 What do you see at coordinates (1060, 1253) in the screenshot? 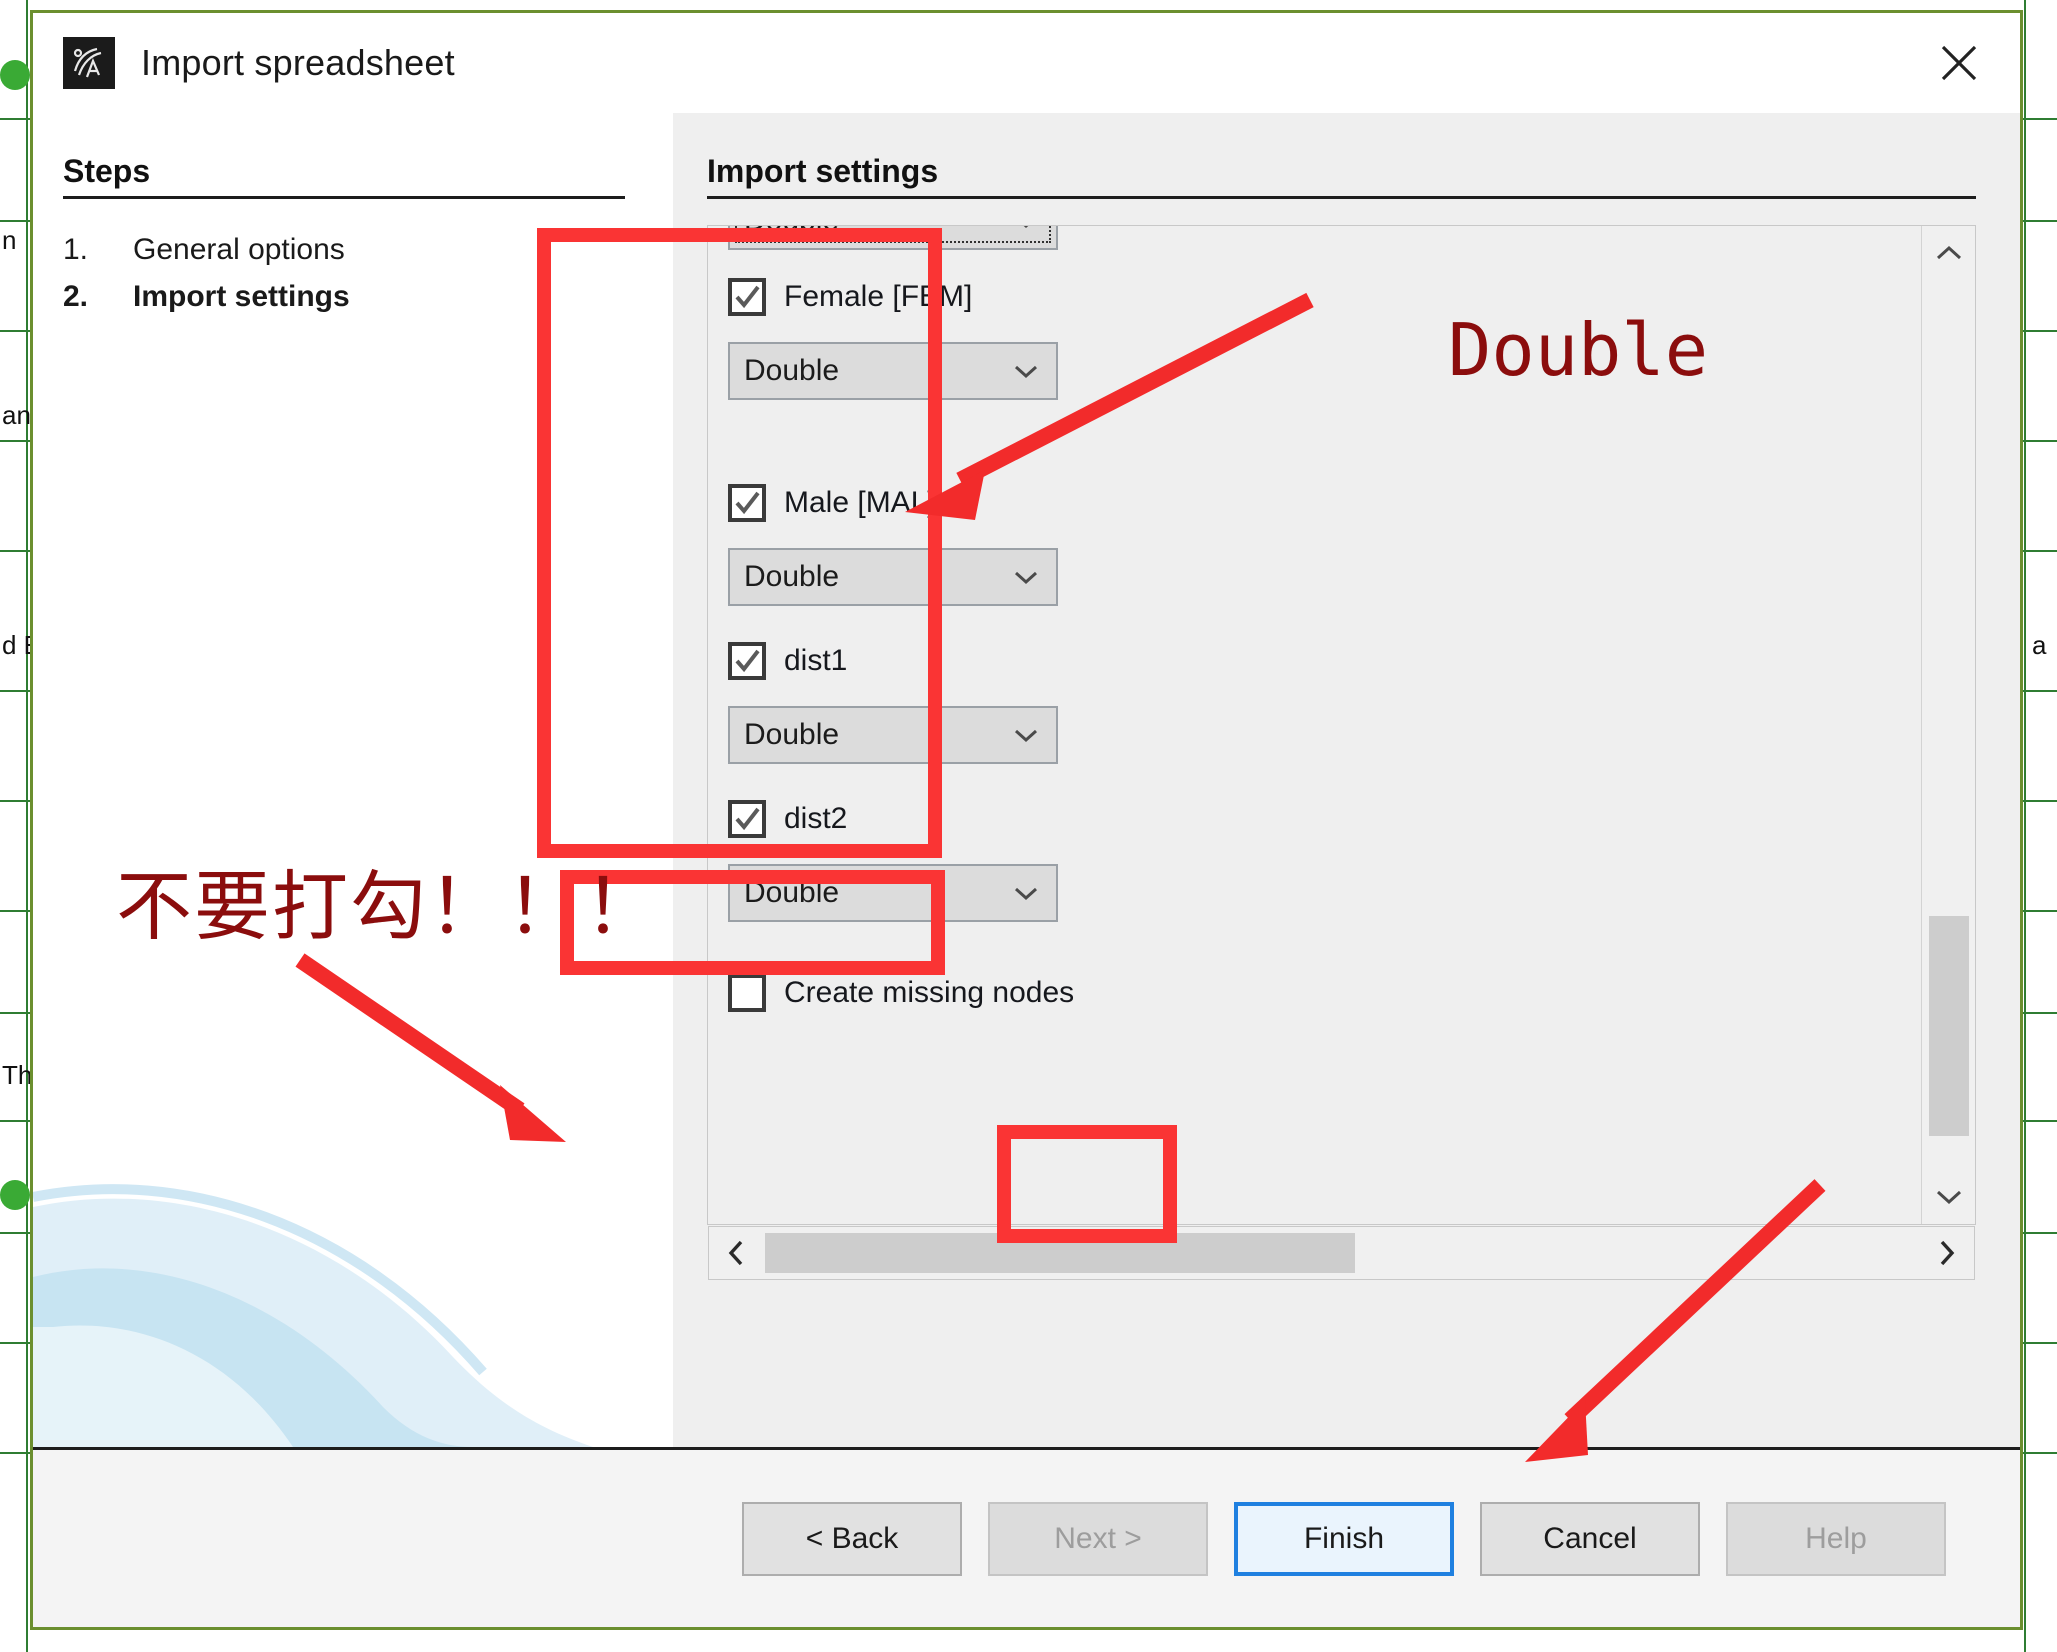
I see `horizontal-scrollbar-thumb` at bounding box center [1060, 1253].